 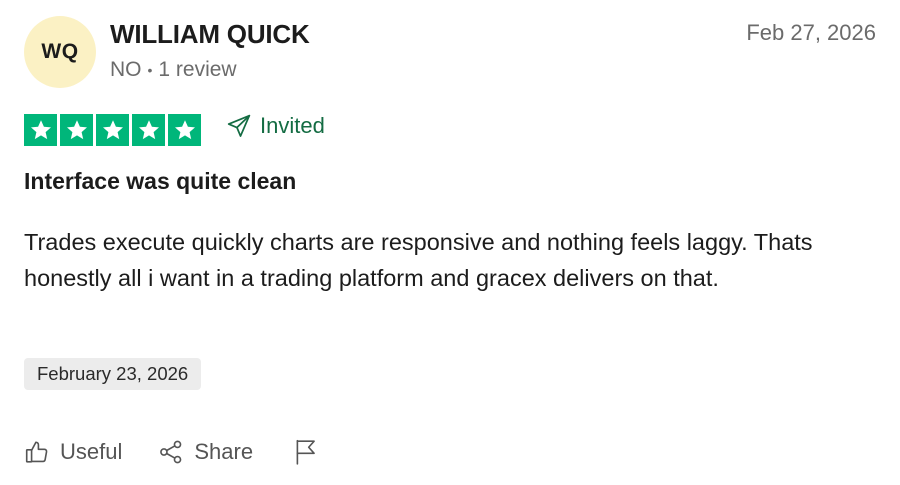 I want to click on reviewer-meta: NO • 1 review, so click(x=173, y=70).